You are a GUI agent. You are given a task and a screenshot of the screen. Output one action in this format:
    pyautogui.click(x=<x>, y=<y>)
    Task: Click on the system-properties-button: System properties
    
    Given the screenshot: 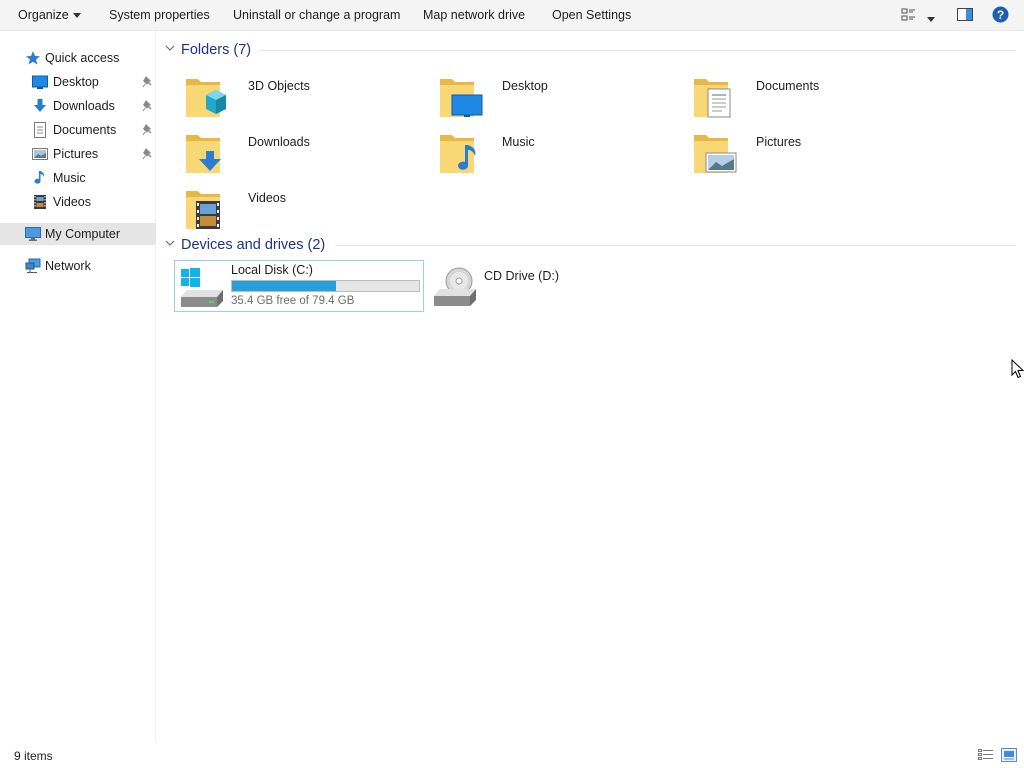 What is the action you would take?
    pyautogui.click(x=159, y=15)
    